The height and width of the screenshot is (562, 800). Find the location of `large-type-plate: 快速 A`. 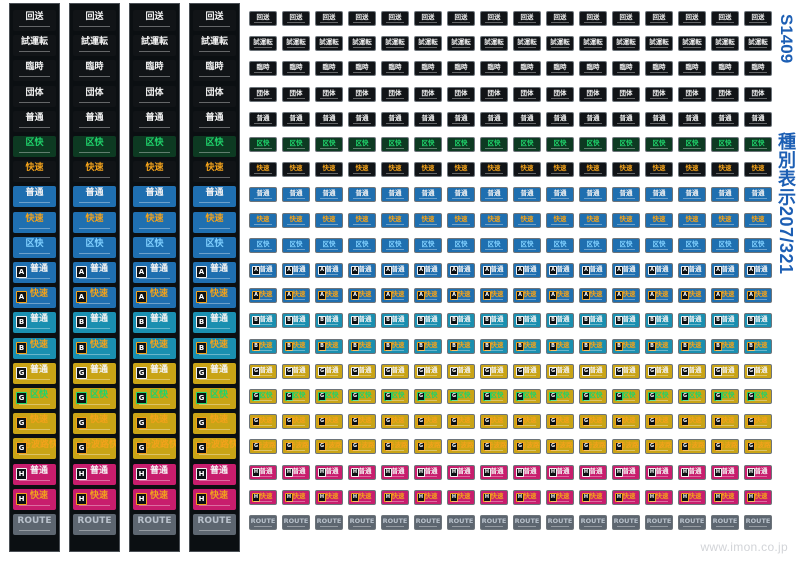

large-type-plate: 快速 A is located at coordinates (94, 298).